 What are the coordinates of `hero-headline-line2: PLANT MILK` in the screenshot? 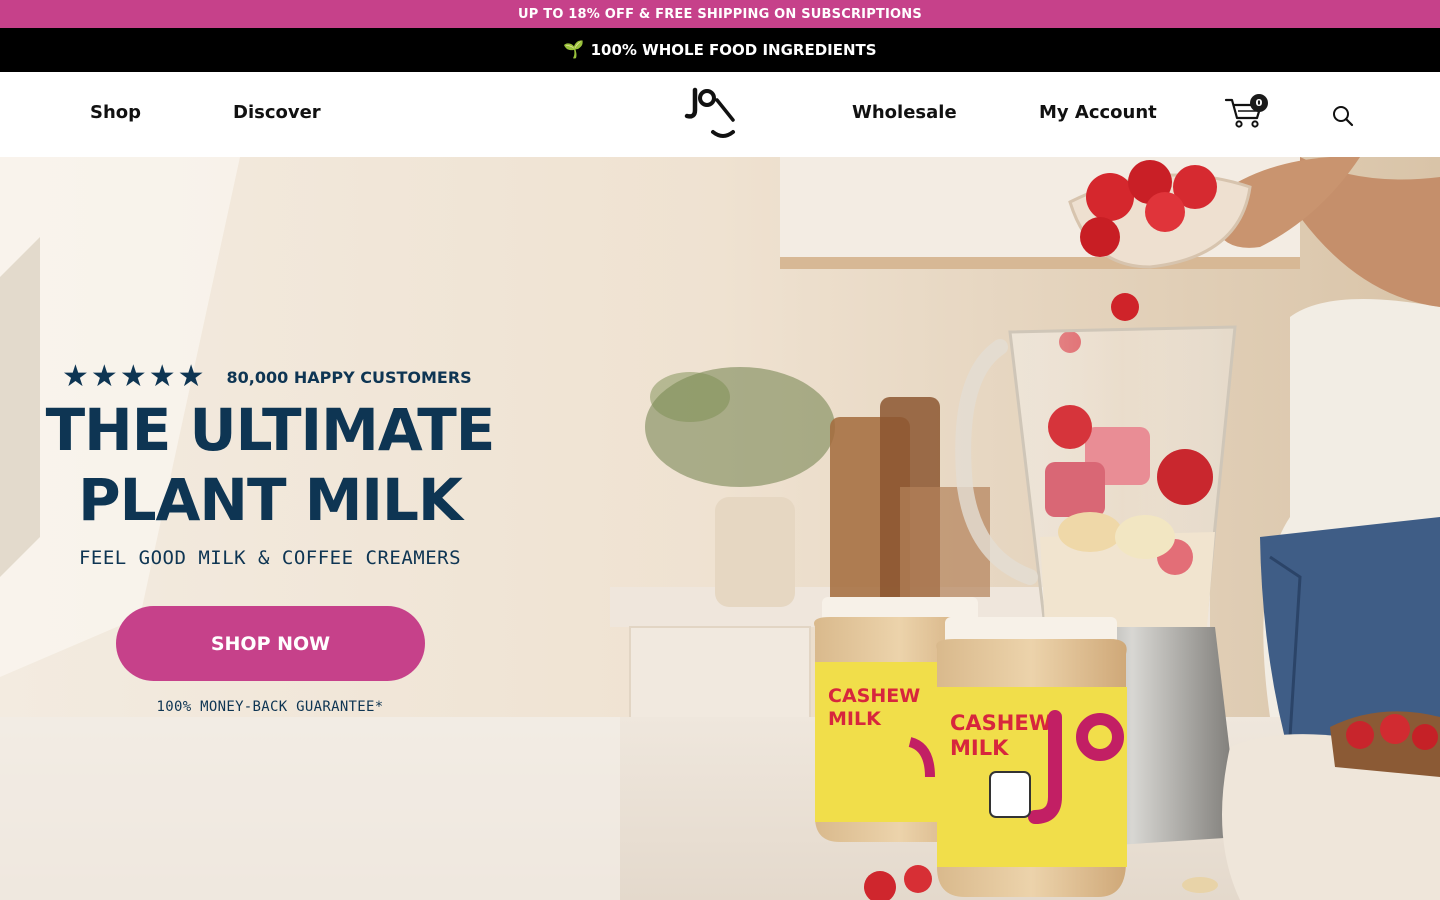 It's located at (270, 500).